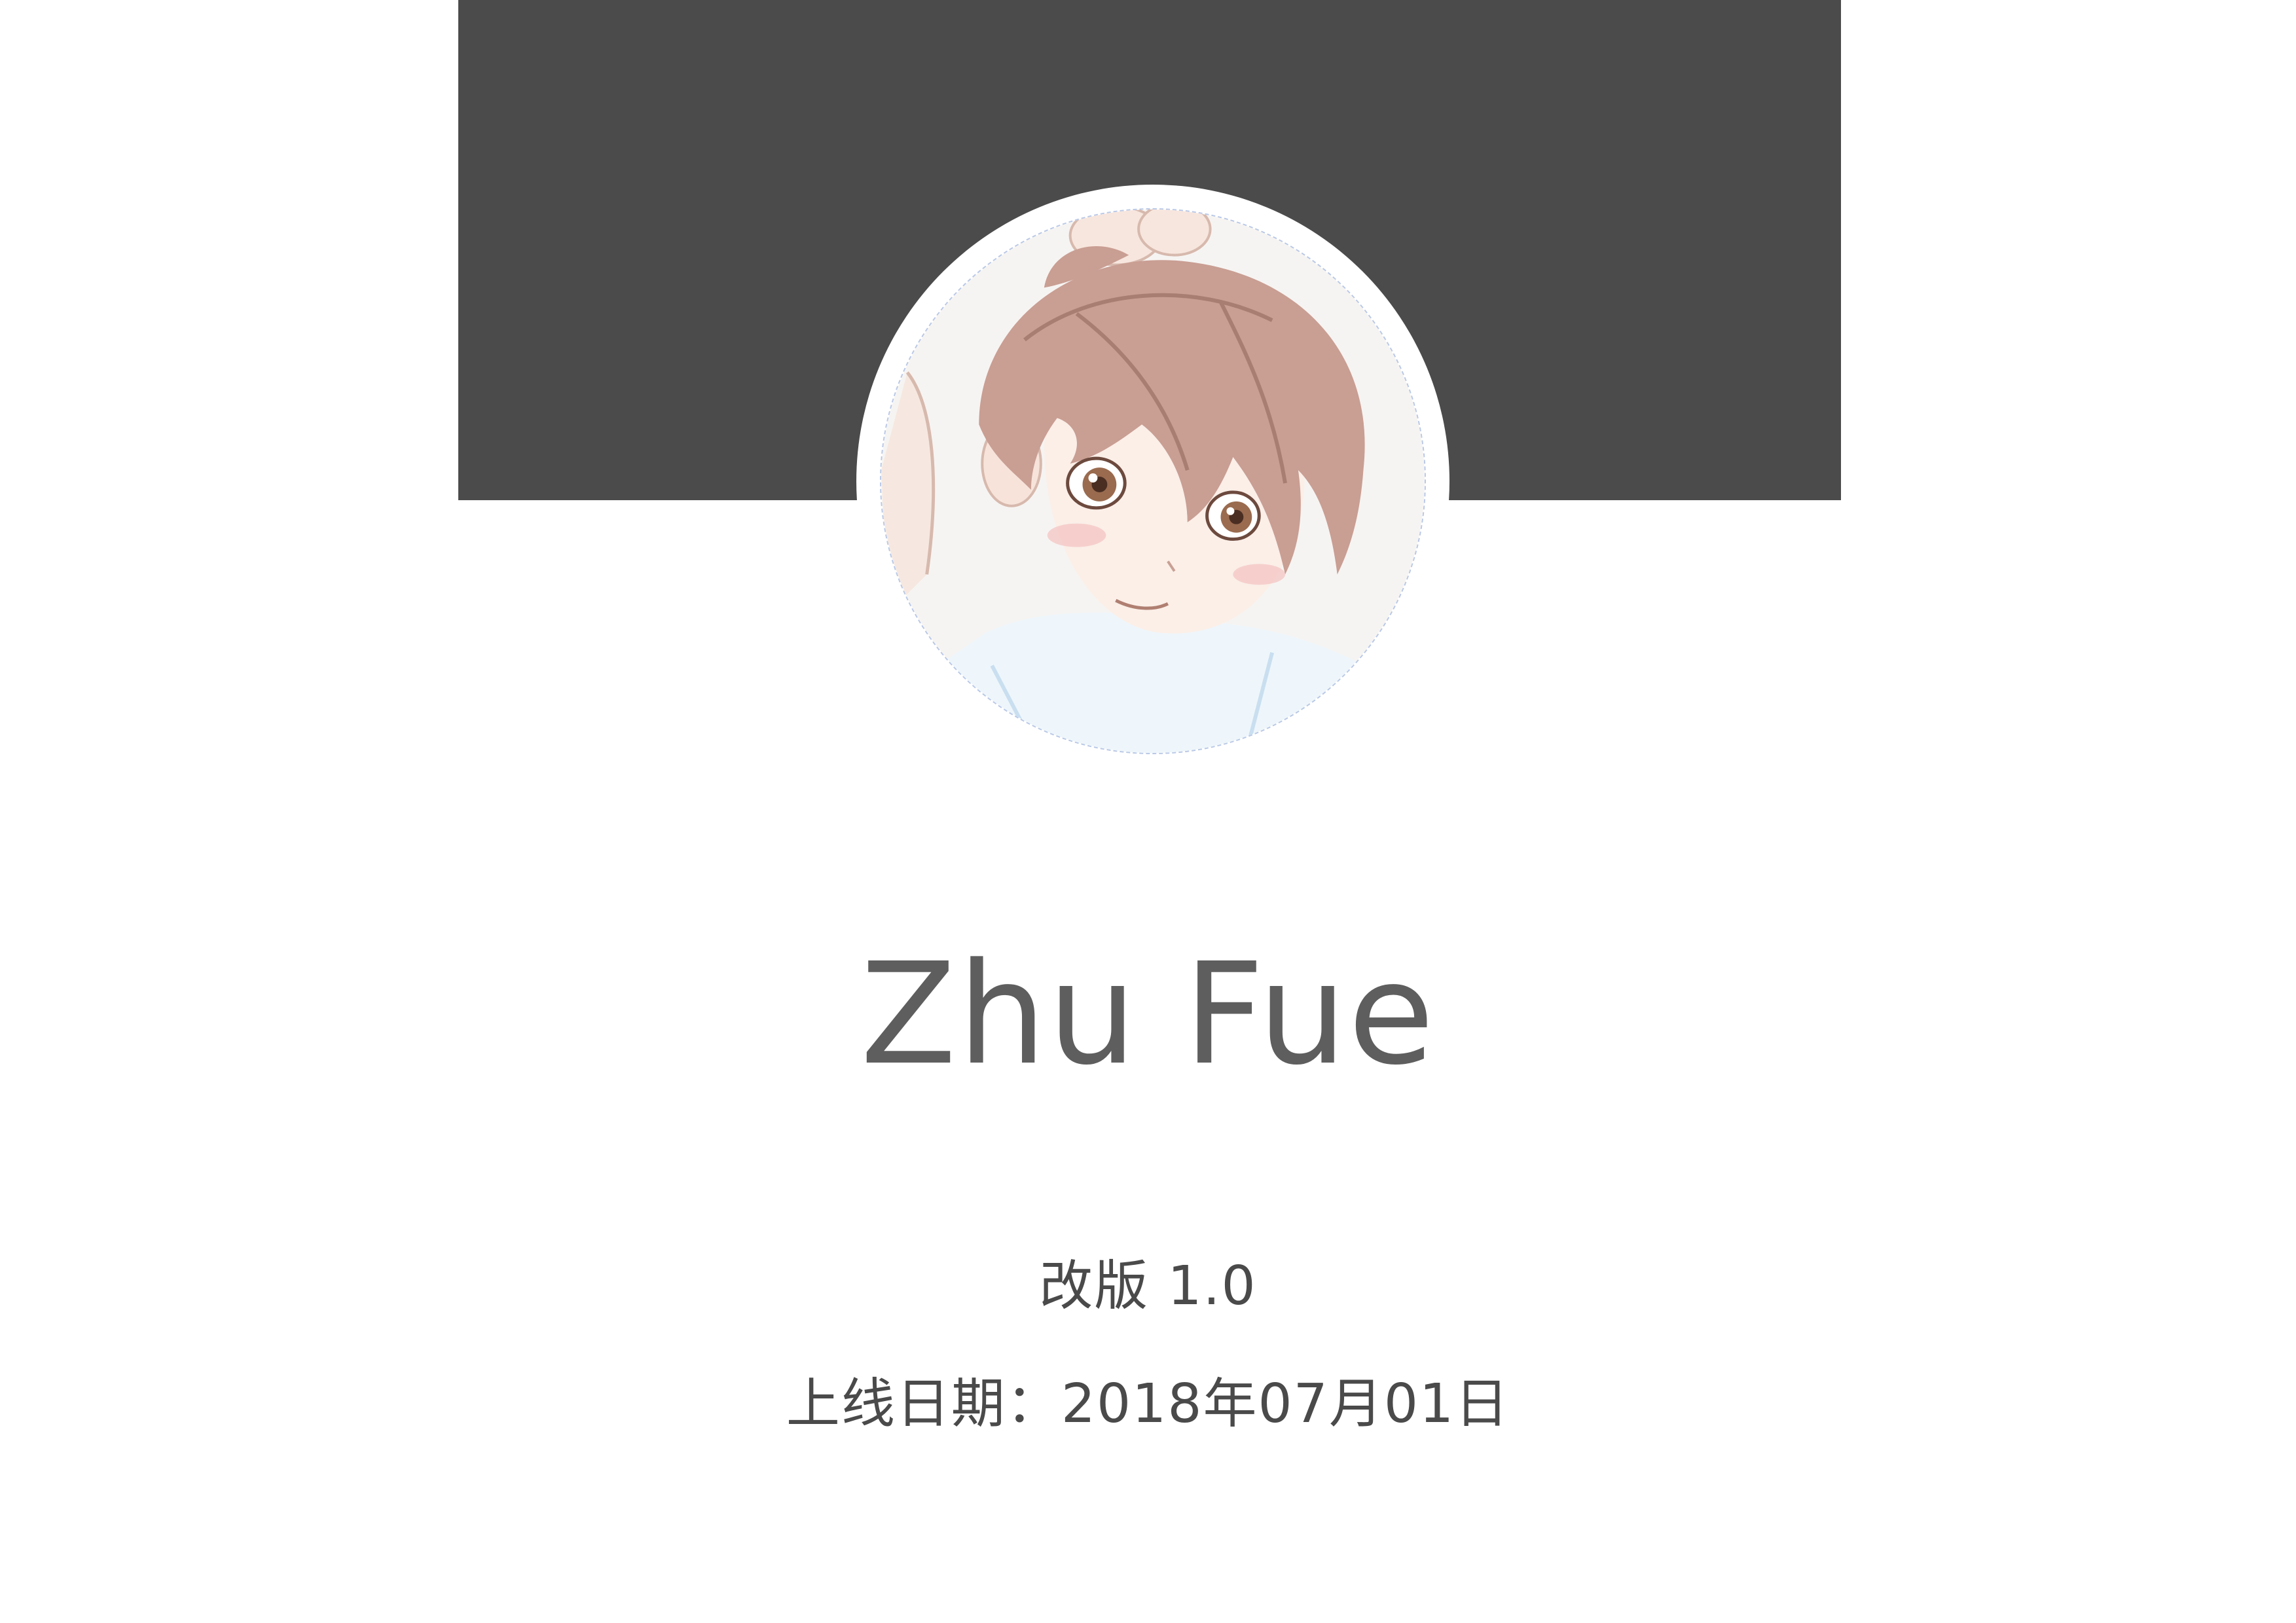  What do you see at coordinates (1148, 1286) in the screenshot?
I see `version-label: 改版 1.0` at bounding box center [1148, 1286].